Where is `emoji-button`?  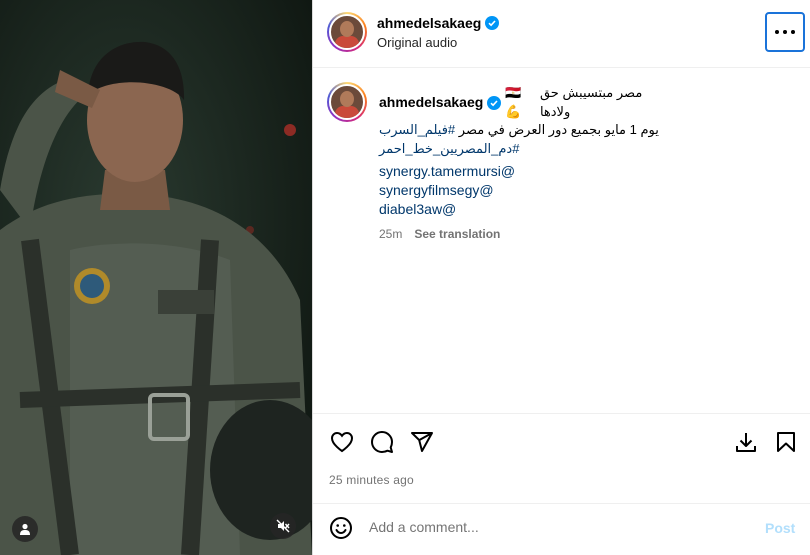 emoji-button is located at coordinates (342, 529).